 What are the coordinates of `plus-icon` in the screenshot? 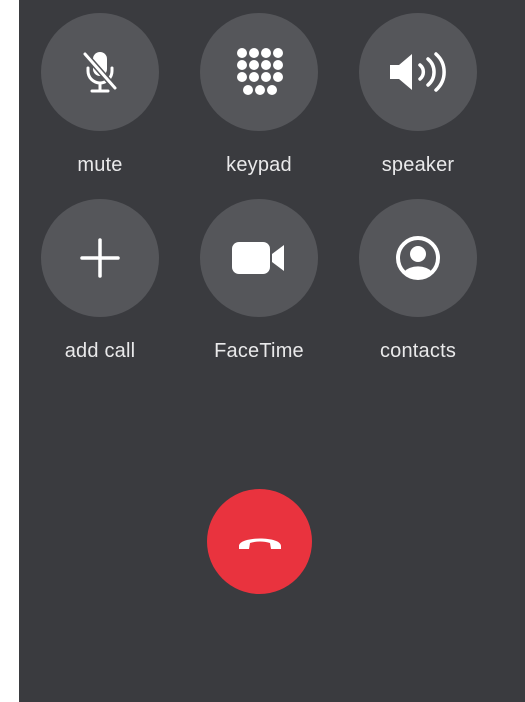 It's located at (100, 258).